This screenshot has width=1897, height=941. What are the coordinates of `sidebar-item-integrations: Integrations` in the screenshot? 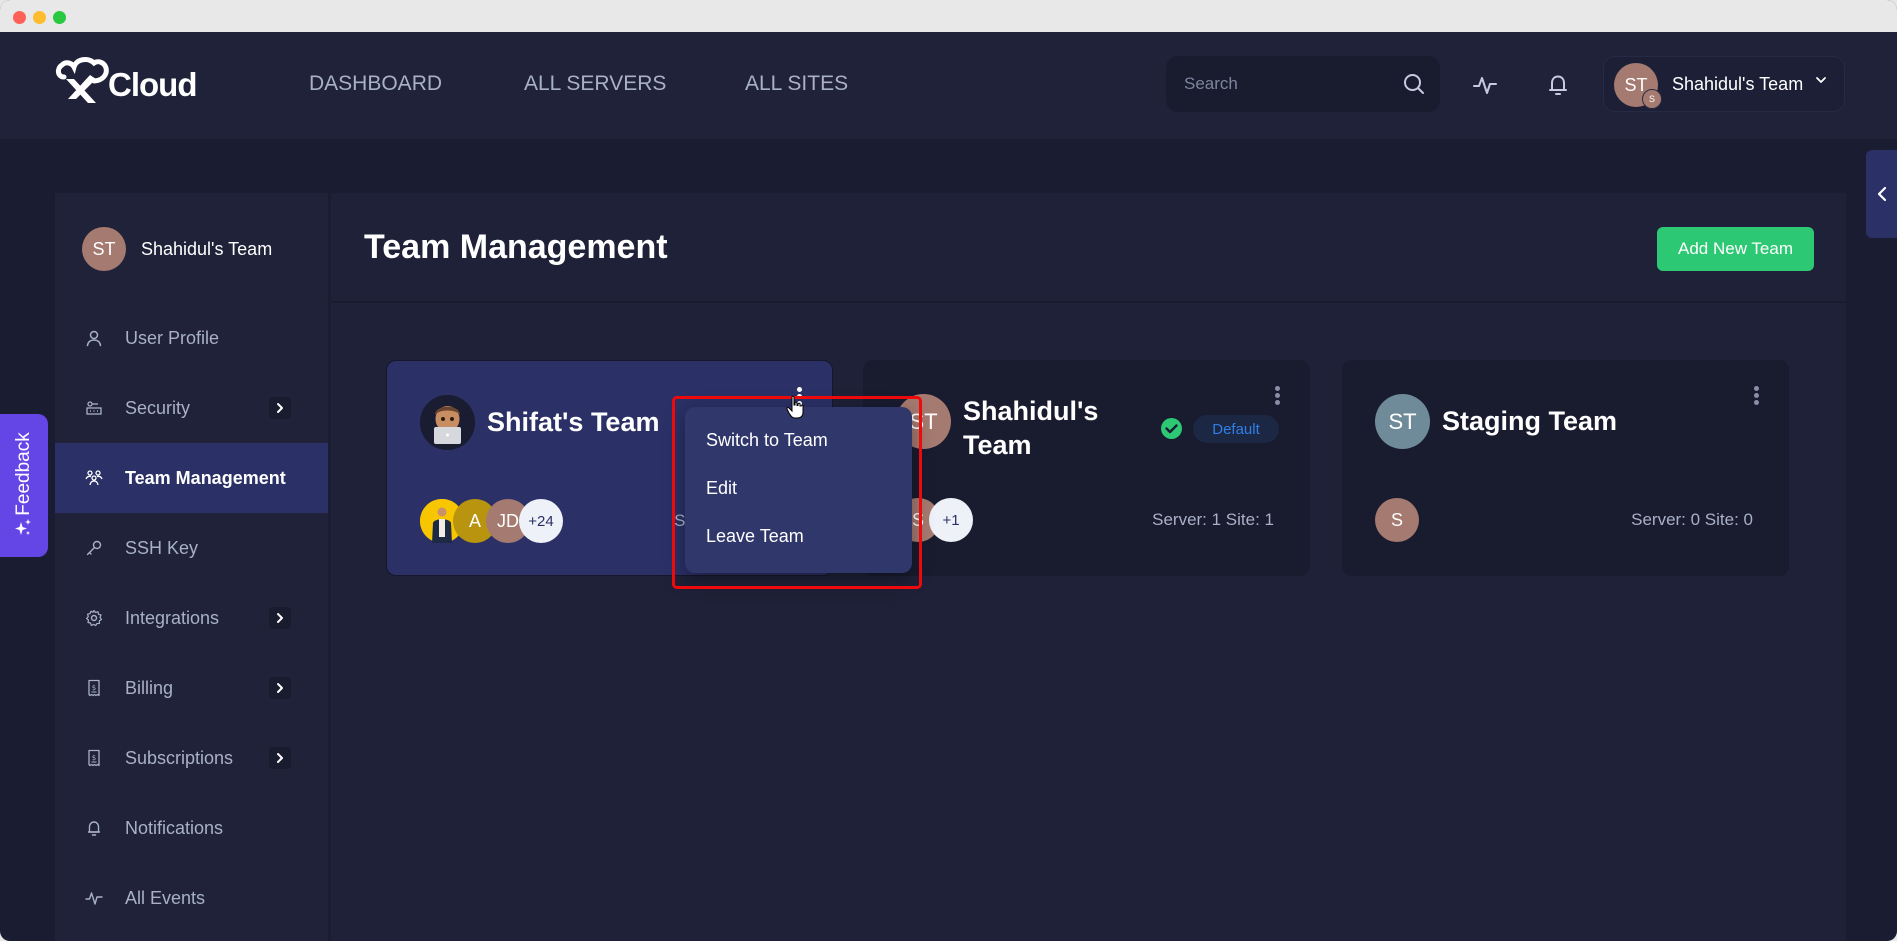 It's located at (191, 618).